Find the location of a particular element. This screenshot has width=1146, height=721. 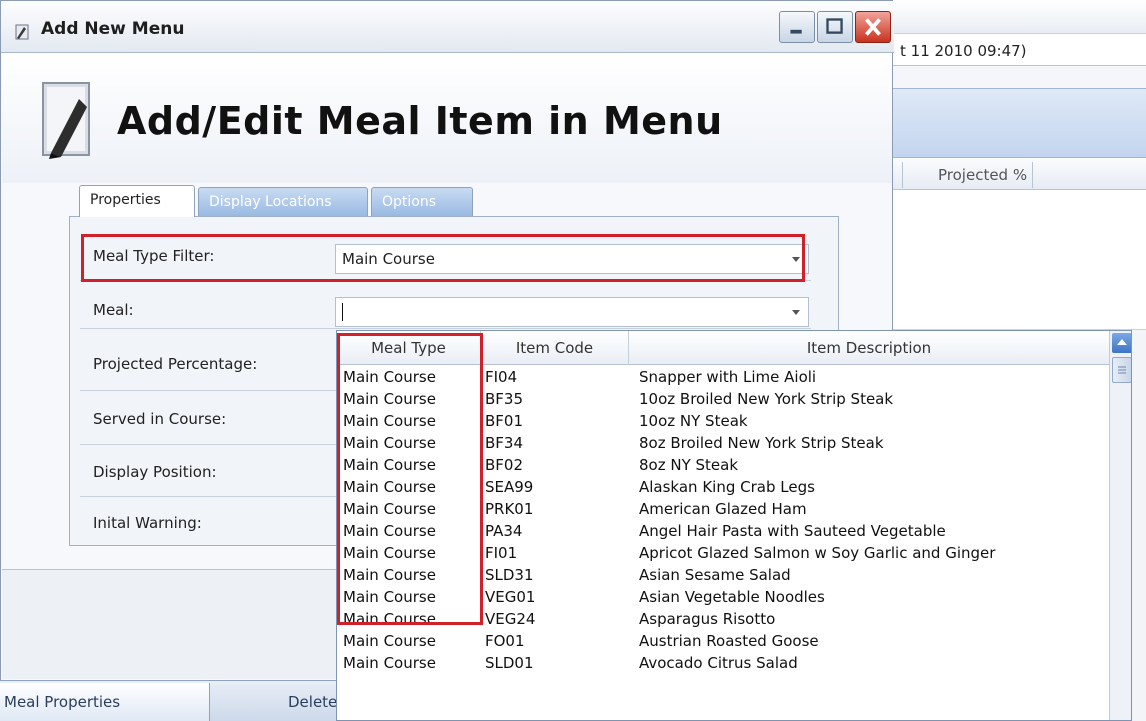

item-description-cell: Angel Hair Pasta with Sauteed Vegetable is located at coordinates (792, 531).